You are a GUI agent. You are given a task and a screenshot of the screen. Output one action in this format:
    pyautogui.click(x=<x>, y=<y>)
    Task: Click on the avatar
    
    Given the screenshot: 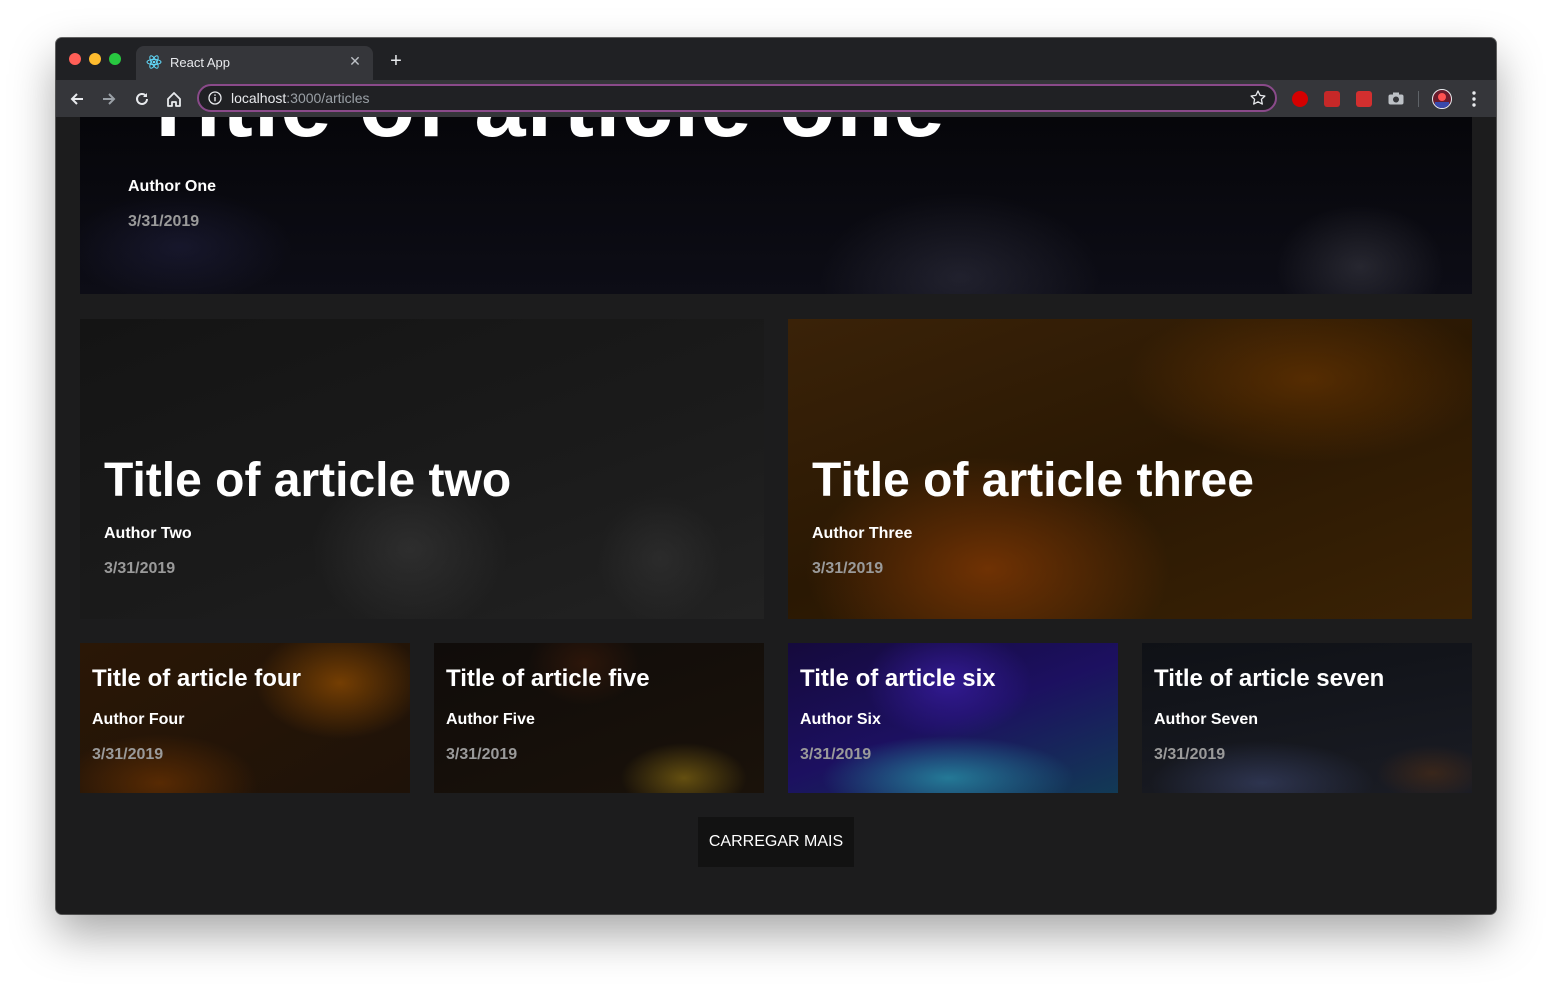 What is the action you would take?
    pyautogui.click(x=1442, y=99)
    